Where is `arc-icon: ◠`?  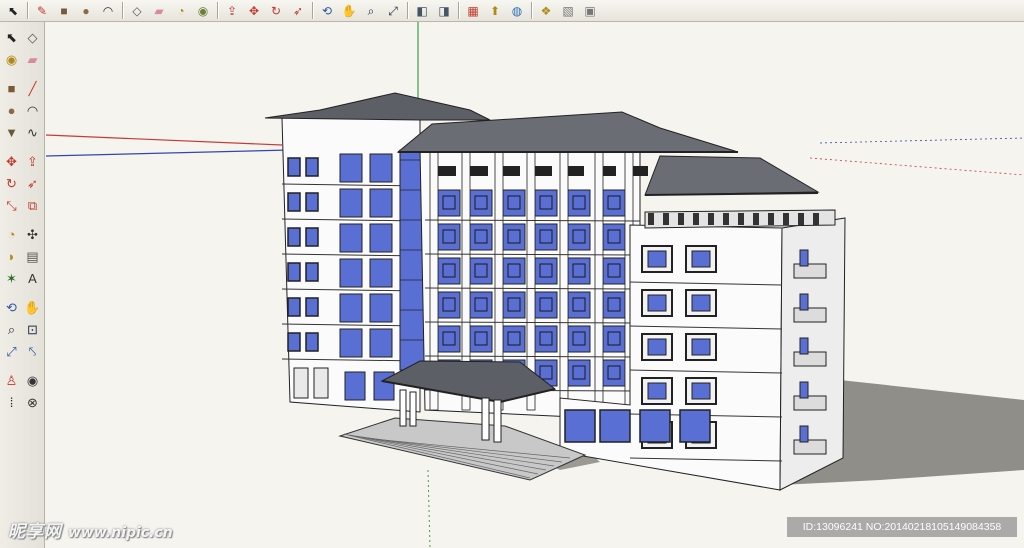 arc-icon: ◠ is located at coordinates (108, 10).